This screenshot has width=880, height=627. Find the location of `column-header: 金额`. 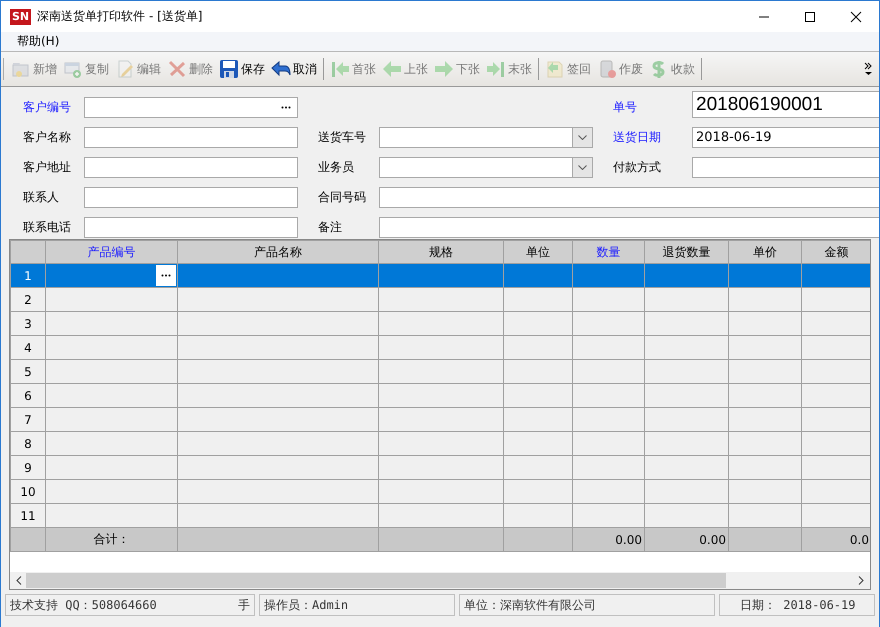

column-header: 金额 is located at coordinates (836, 252).